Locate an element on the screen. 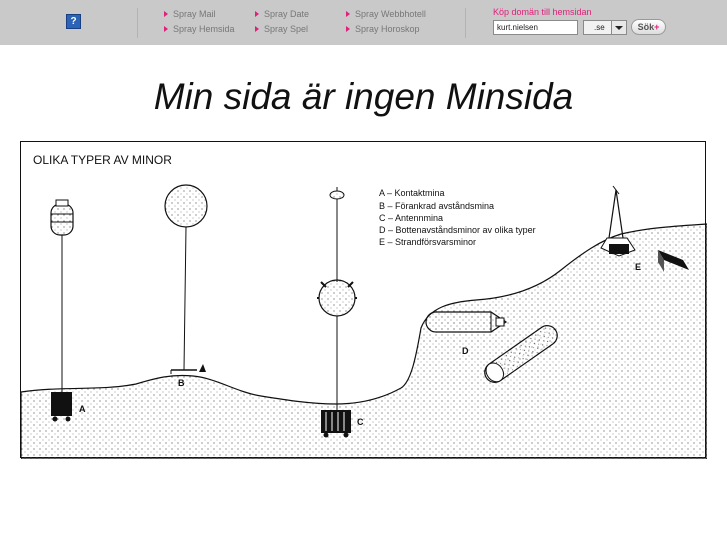 The image size is (727, 545). plus-icon: + is located at coordinates (657, 27).